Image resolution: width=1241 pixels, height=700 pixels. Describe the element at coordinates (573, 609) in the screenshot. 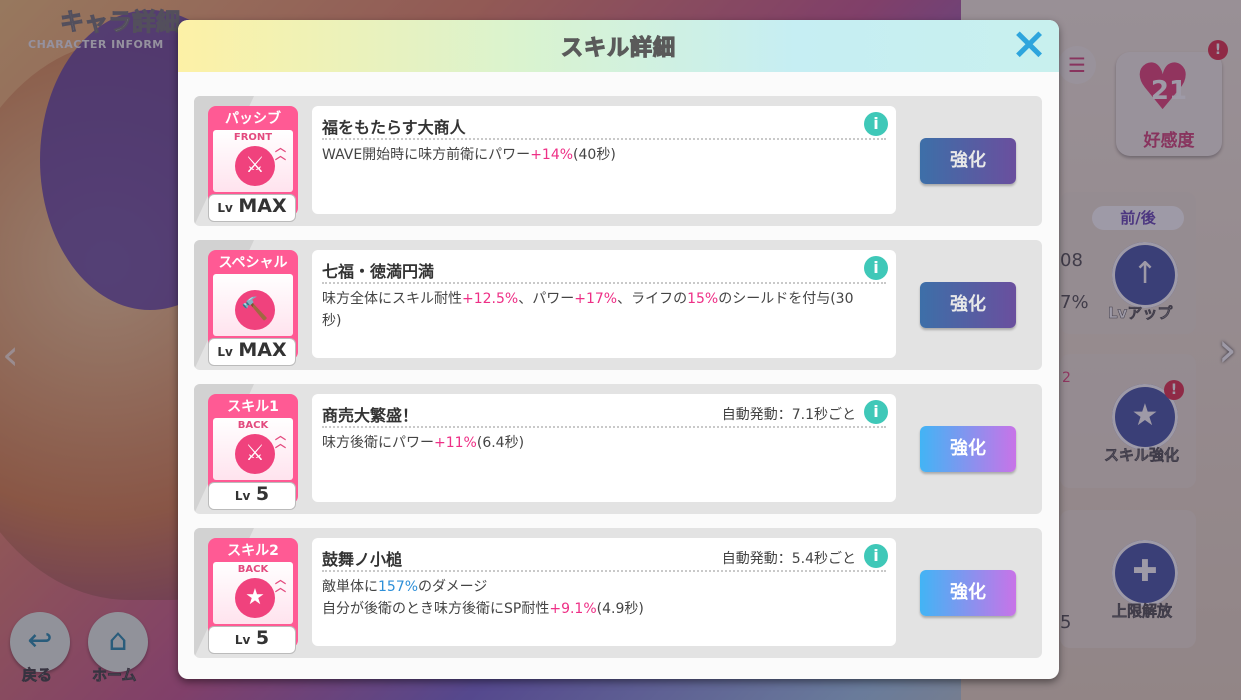

I see `highlight-value: +9.1%` at that location.